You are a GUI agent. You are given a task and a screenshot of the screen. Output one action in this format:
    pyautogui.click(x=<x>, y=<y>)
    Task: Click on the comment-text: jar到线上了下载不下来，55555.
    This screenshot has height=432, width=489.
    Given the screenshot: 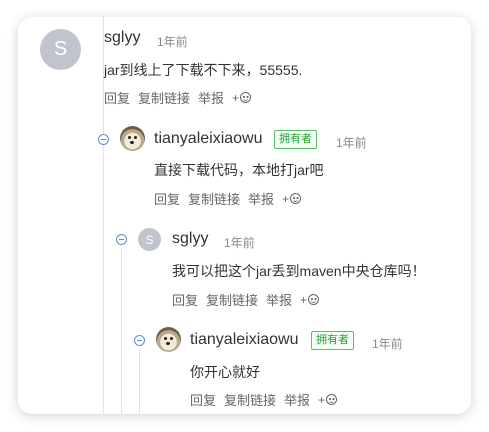 What is the action you would take?
    pyautogui.click(x=203, y=70)
    